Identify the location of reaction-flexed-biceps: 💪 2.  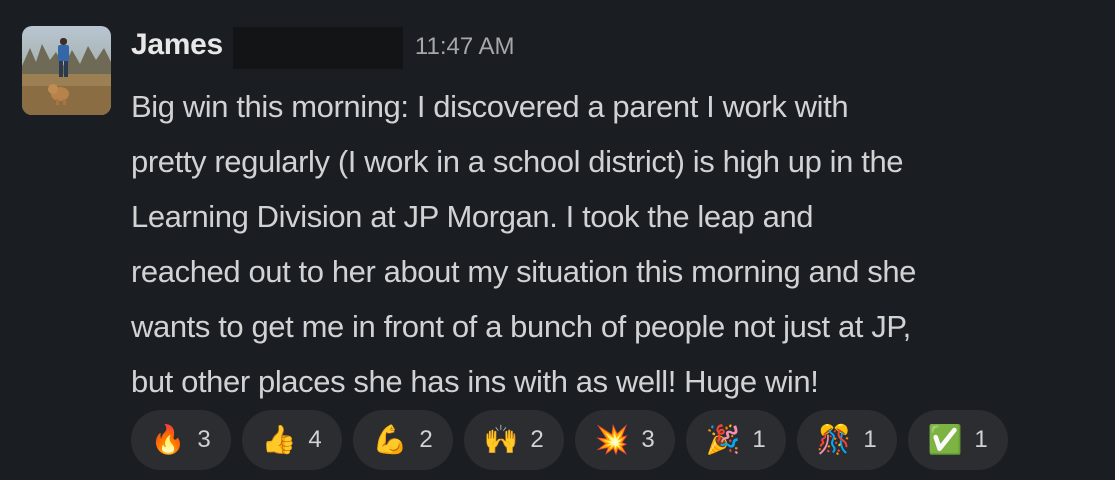
(403, 440).